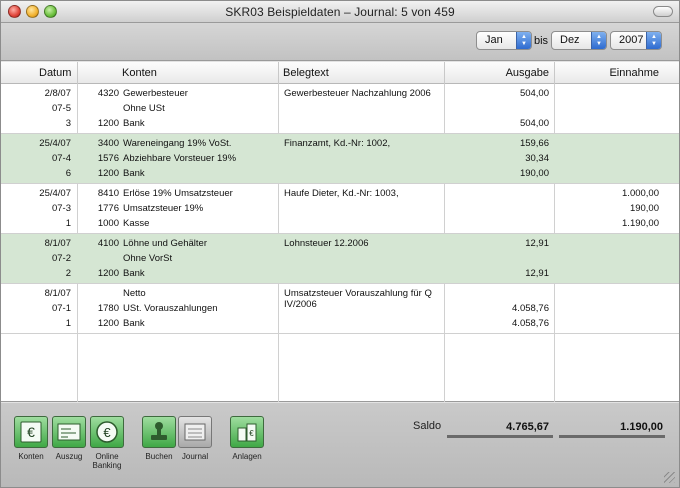 This screenshot has width=680, height=488. I want to click on table-row: 6 1200 Bank 190,00, so click(340, 173).